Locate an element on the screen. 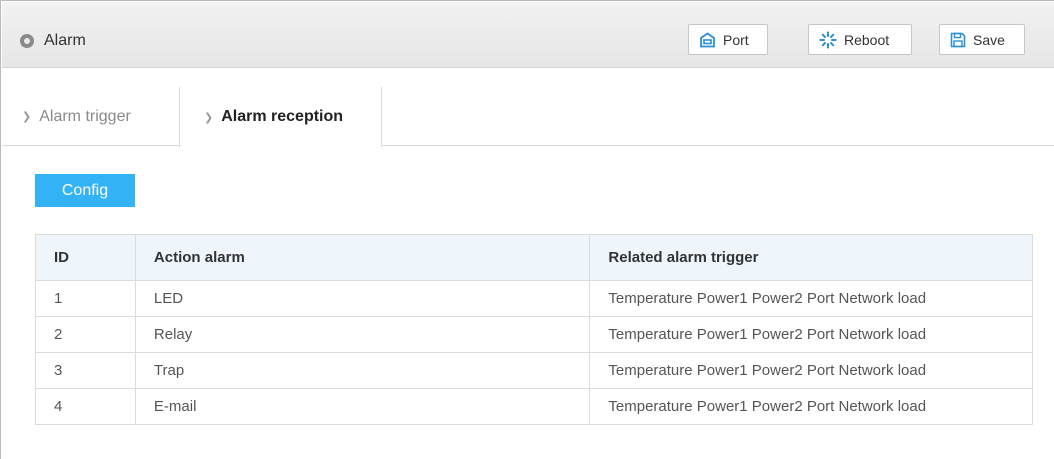  tab-alarm-reception: ❯ Alarm reception is located at coordinates (280, 117).